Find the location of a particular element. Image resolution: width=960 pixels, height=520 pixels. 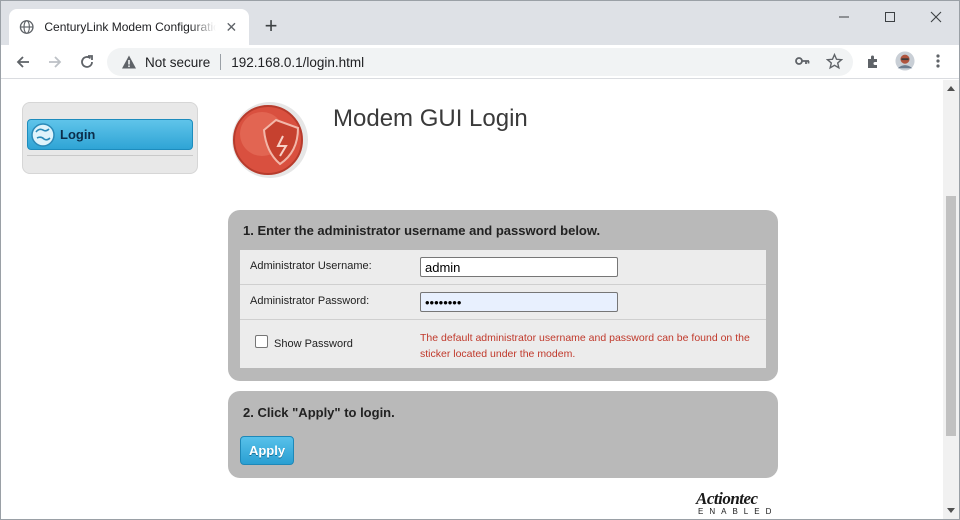

scrollbar-thumb is located at coordinates (951, 316).